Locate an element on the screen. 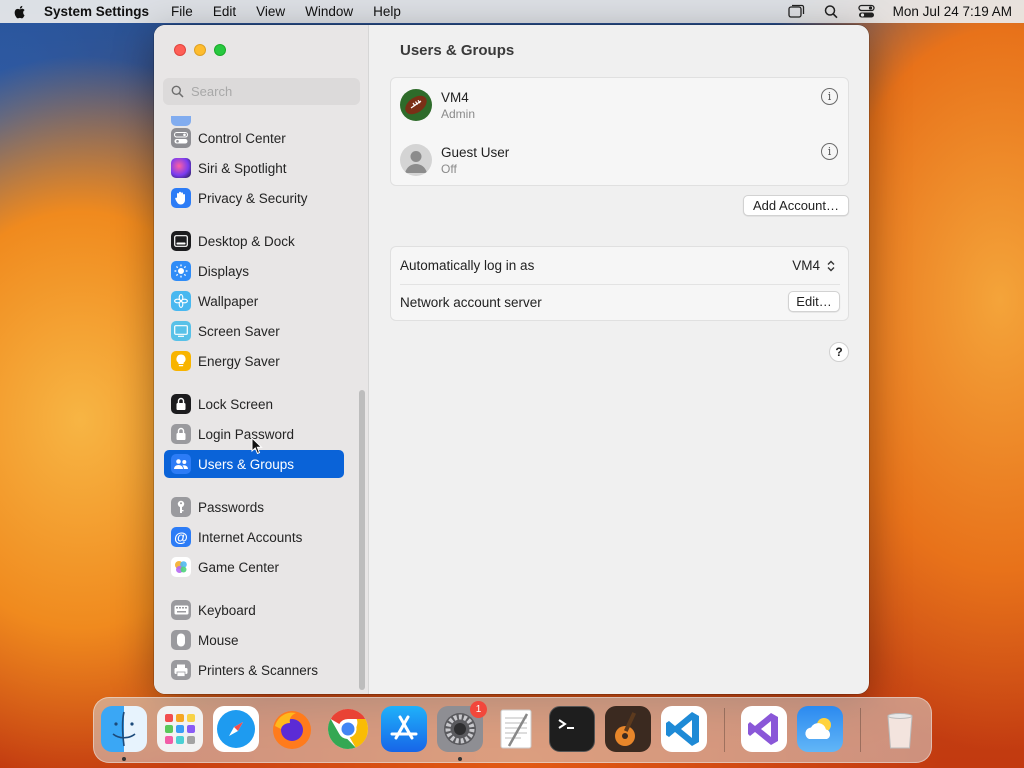 The width and height of the screenshot is (1024, 768). textedit-icon is located at coordinates (516, 729).